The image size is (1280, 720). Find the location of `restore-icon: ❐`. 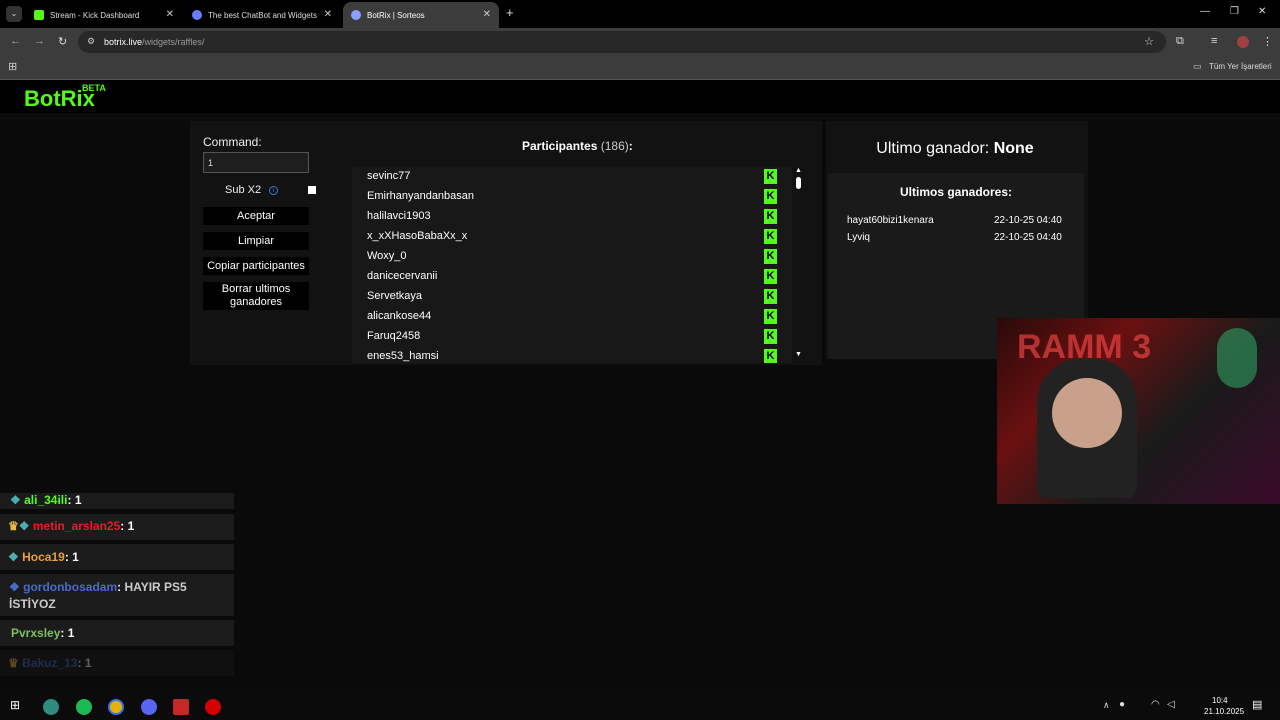

restore-icon: ❐ is located at coordinates (1234, 11).